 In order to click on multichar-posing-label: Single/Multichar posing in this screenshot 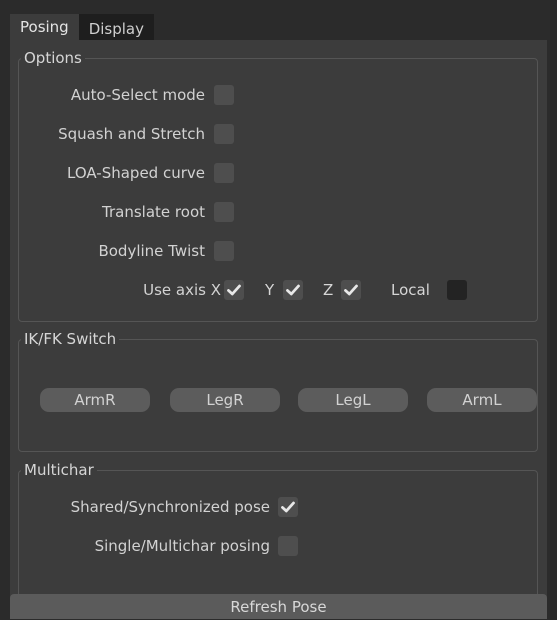, I will do `click(182, 546)`.